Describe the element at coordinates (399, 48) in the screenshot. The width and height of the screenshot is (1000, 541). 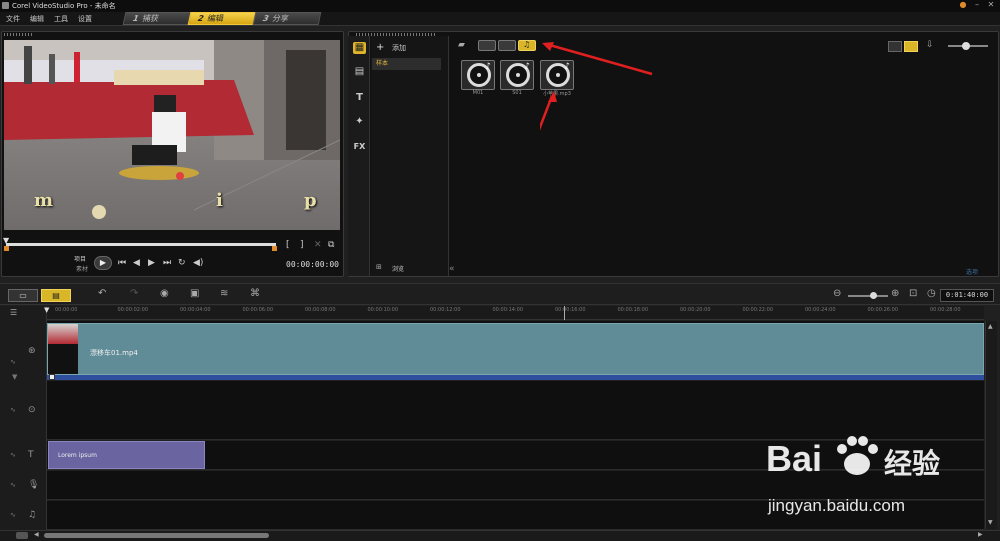
I see `add-folder-label: 添加` at that location.